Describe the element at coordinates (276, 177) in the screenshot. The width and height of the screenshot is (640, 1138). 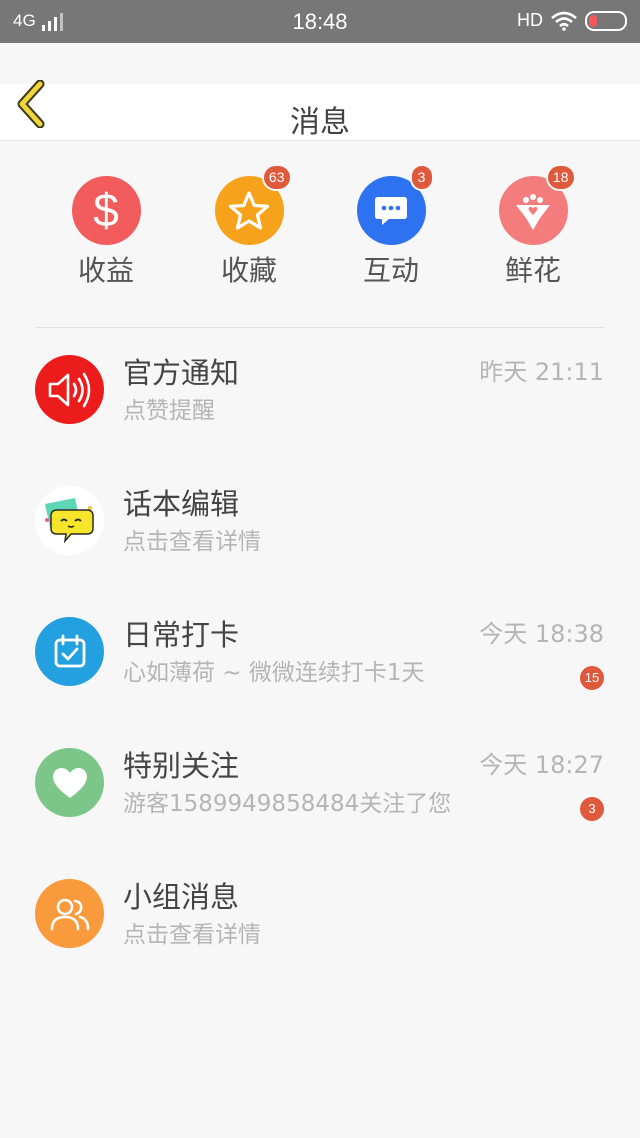
I see `favorites-count-badge: 63` at that location.